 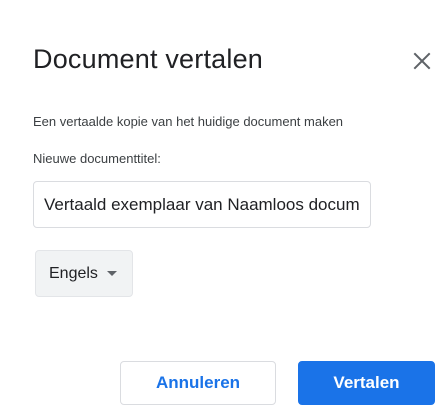 What do you see at coordinates (198, 383) in the screenshot?
I see `cancel-button: Annuleren` at bounding box center [198, 383].